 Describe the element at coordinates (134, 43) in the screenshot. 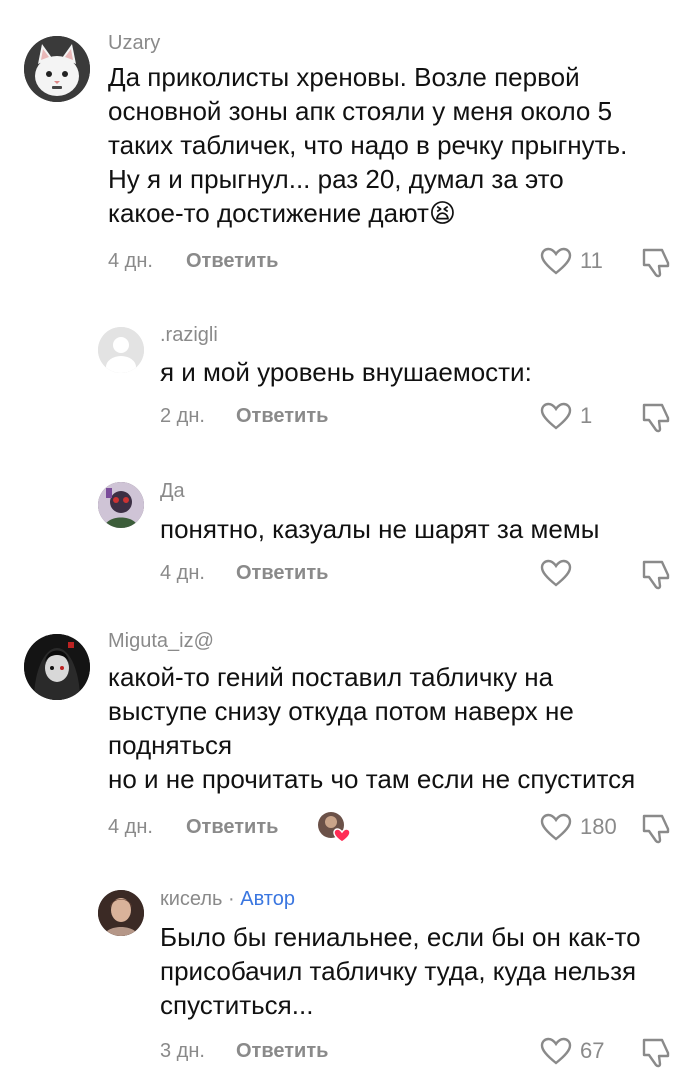

I see `comment-username: Uzary` at that location.